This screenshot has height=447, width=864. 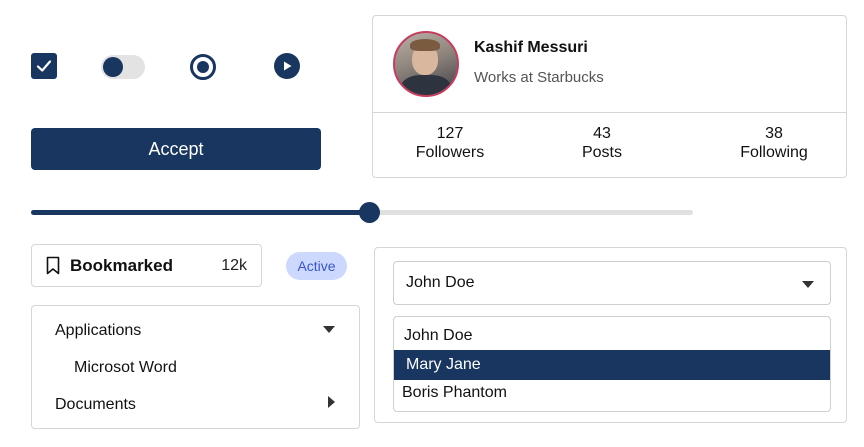 I want to click on stat-label: Following, so click(x=774, y=152).